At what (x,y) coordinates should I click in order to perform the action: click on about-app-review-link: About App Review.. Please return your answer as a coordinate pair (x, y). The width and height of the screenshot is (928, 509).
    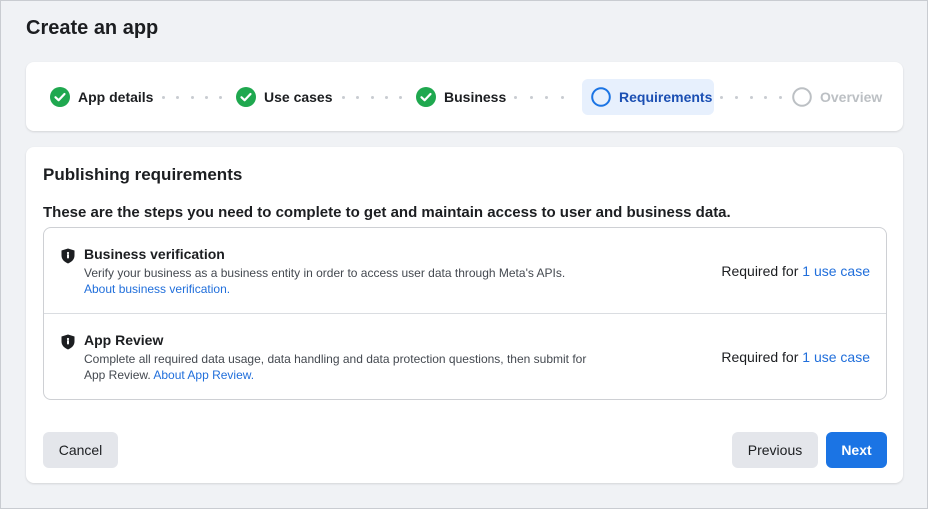
    Looking at the image, I should click on (203, 375).